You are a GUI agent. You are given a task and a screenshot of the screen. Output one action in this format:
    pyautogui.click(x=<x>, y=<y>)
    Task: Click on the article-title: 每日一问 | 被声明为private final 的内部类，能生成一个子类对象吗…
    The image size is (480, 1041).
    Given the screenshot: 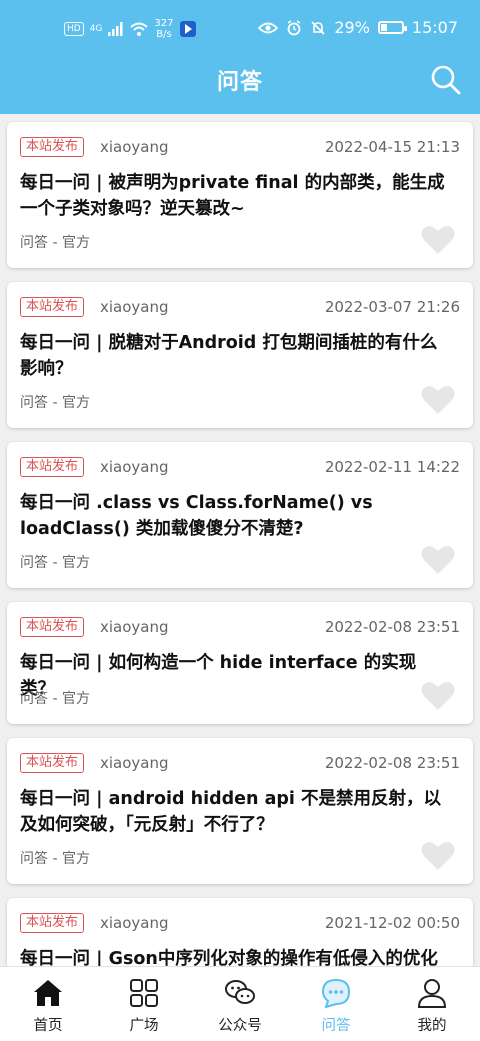 What is the action you would take?
    pyautogui.click(x=232, y=196)
    